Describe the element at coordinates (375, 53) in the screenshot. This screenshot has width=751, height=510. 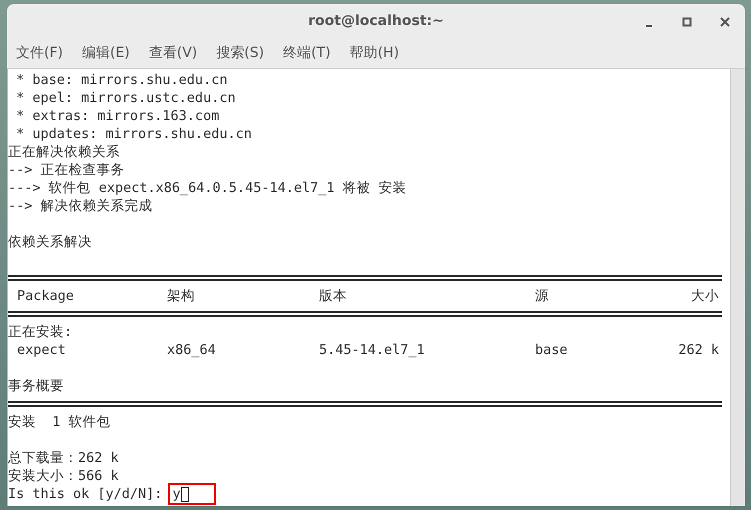
I see `menu-item: 帮助(H)` at that location.